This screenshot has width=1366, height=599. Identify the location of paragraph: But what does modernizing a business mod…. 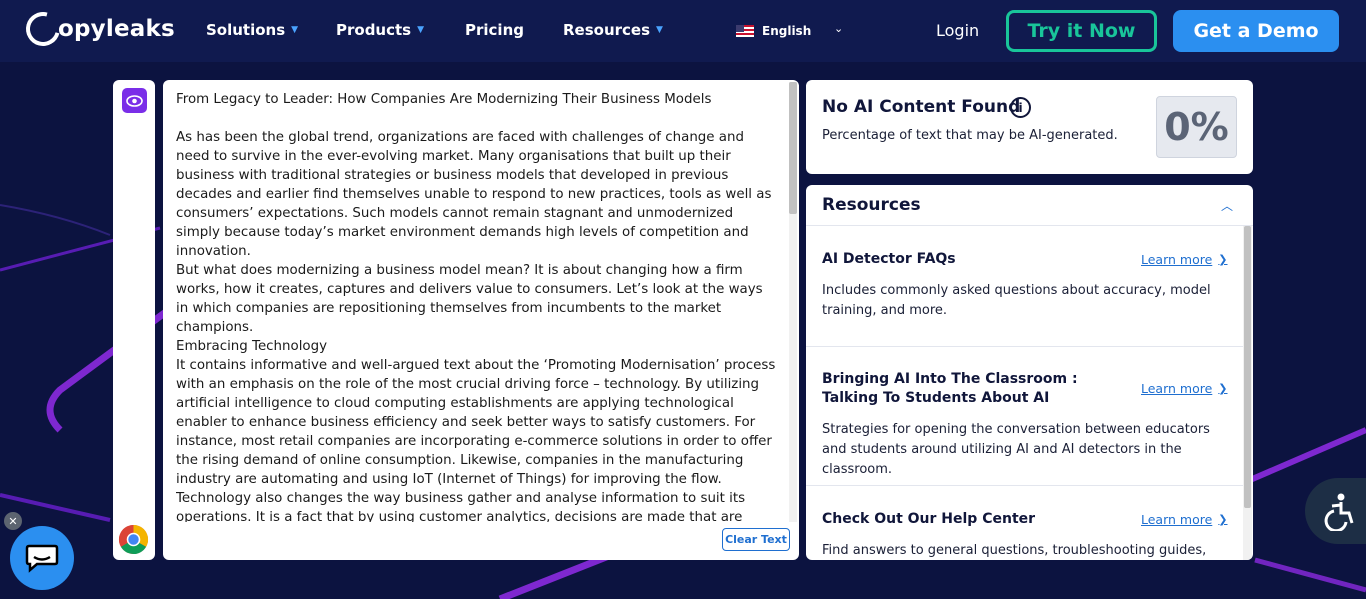
(469, 299).